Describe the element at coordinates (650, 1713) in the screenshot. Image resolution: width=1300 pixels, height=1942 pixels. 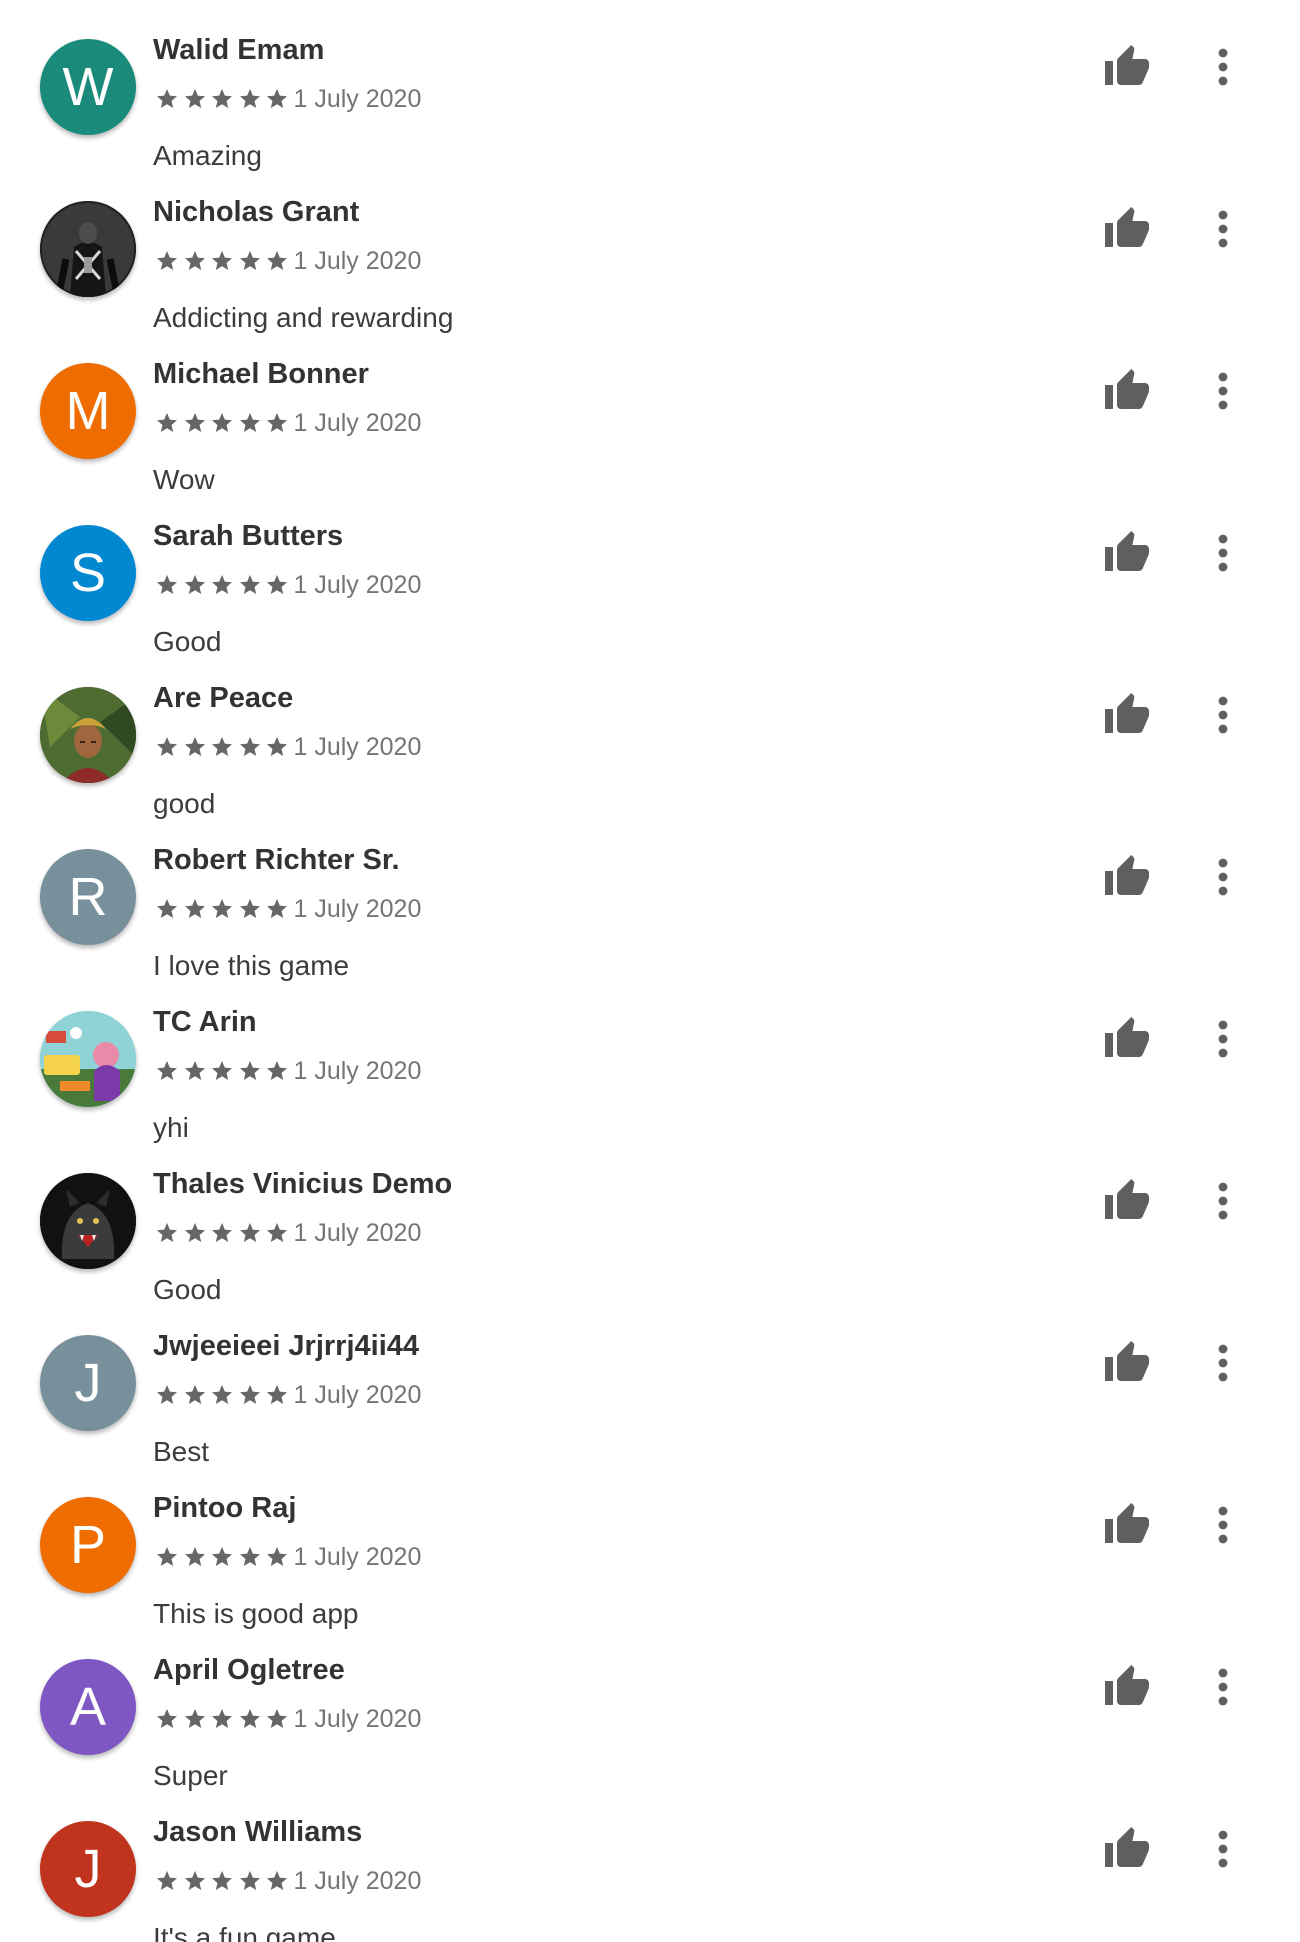
I see `review-item: A April Ogletree 1 July 2020 Super` at that location.